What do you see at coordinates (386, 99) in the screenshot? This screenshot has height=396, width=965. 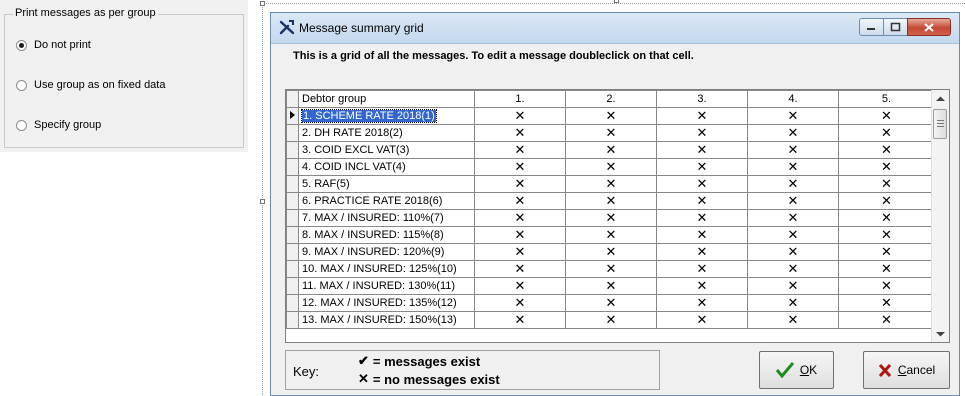 I see `column-header-debtor-group: Debtor group` at bounding box center [386, 99].